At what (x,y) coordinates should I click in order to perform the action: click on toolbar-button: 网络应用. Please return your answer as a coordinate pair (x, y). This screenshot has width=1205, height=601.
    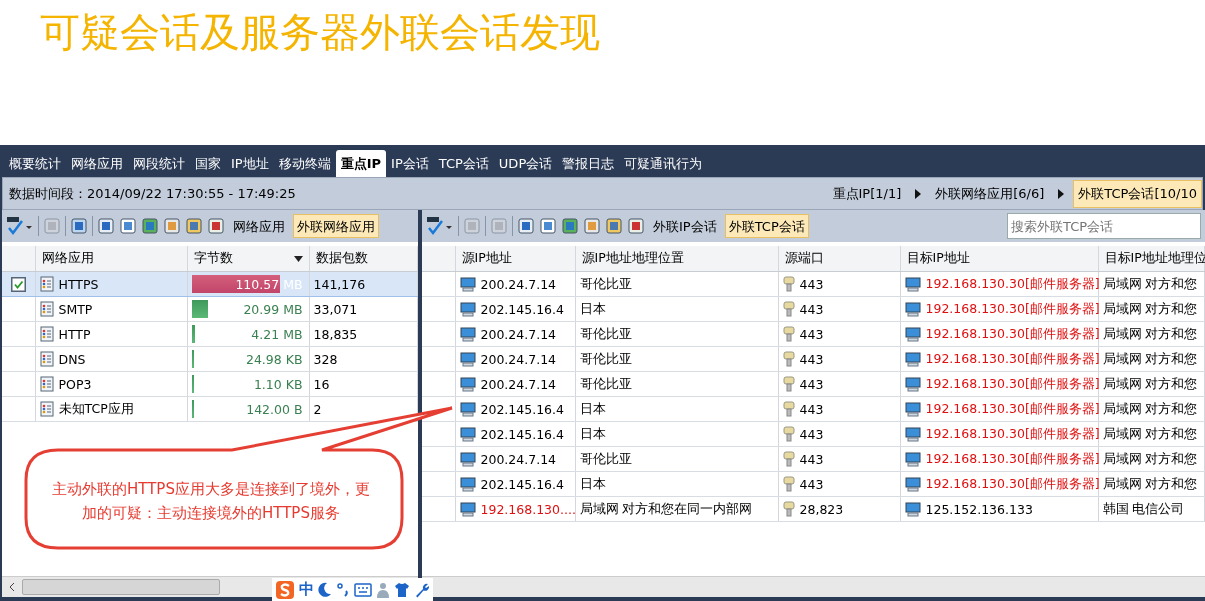
    Looking at the image, I should click on (259, 226).